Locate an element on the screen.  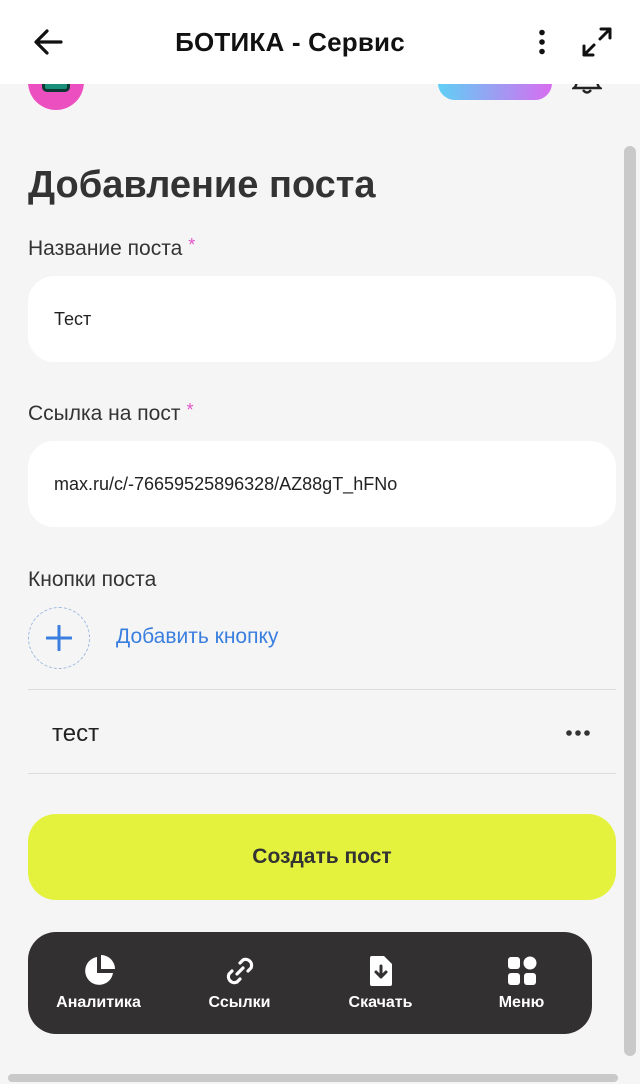
bottom-navigation: Аналитика Ссылки Скачать Меню is located at coordinates (310, 983).